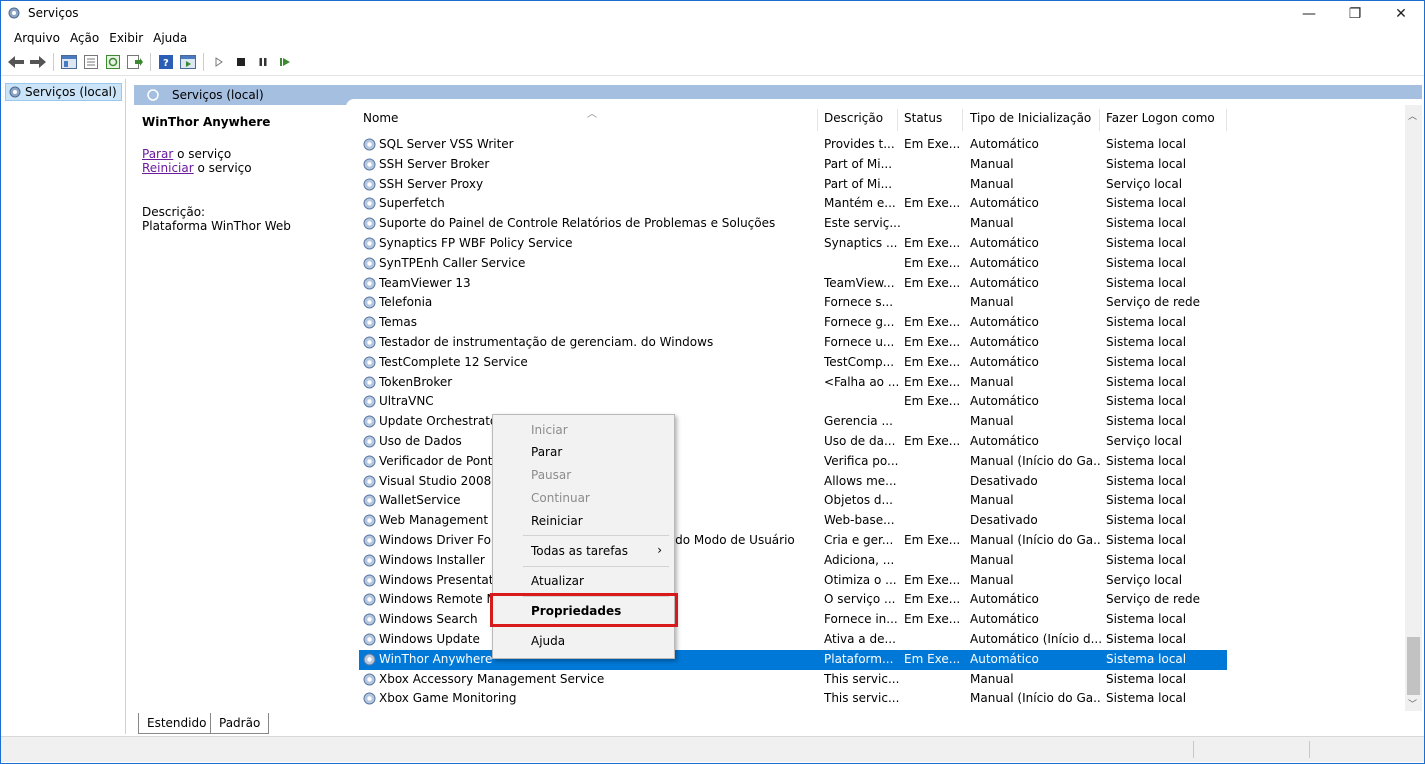 The width and height of the screenshot is (1425, 764). Describe the element at coordinates (84, 38) in the screenshot. I see `menu-acao: Ação` at that location.